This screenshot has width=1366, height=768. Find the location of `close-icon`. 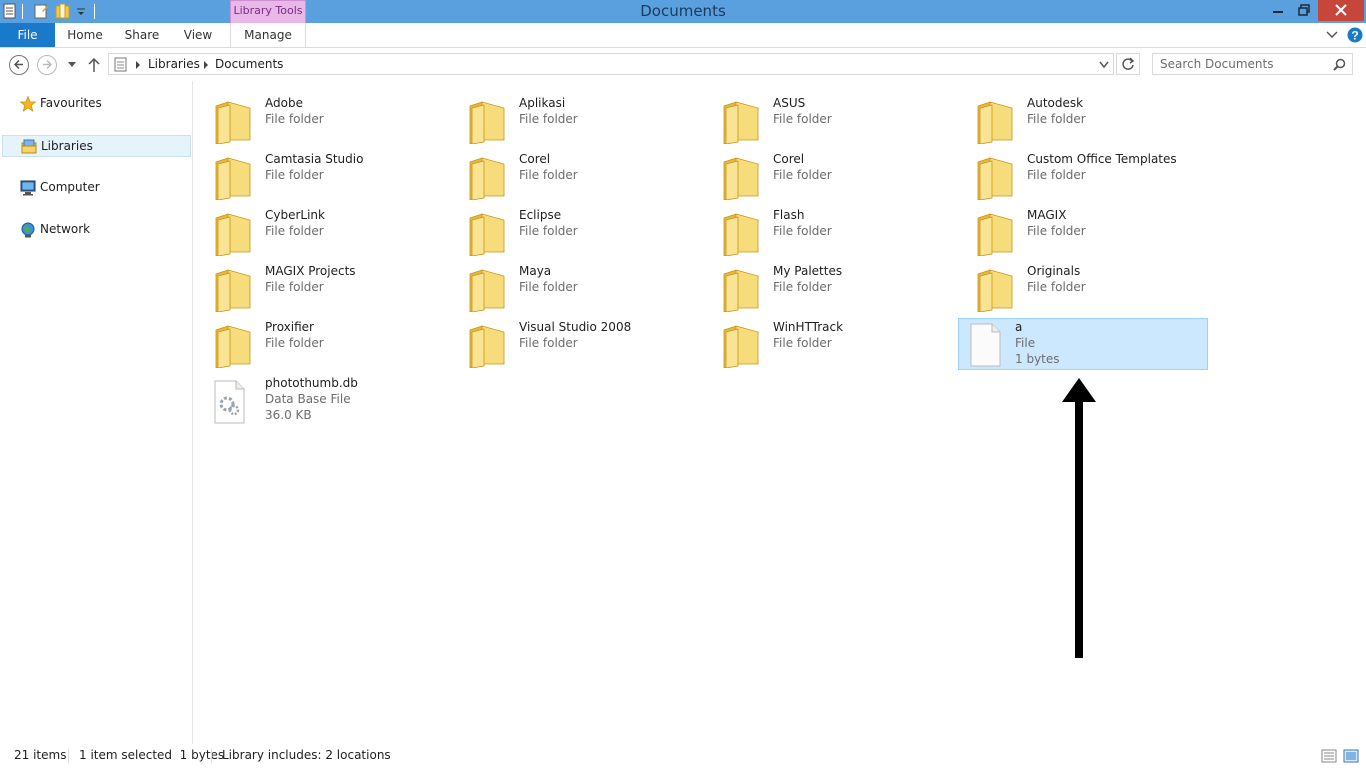

close-icon is located at coordinates (1341, 10).